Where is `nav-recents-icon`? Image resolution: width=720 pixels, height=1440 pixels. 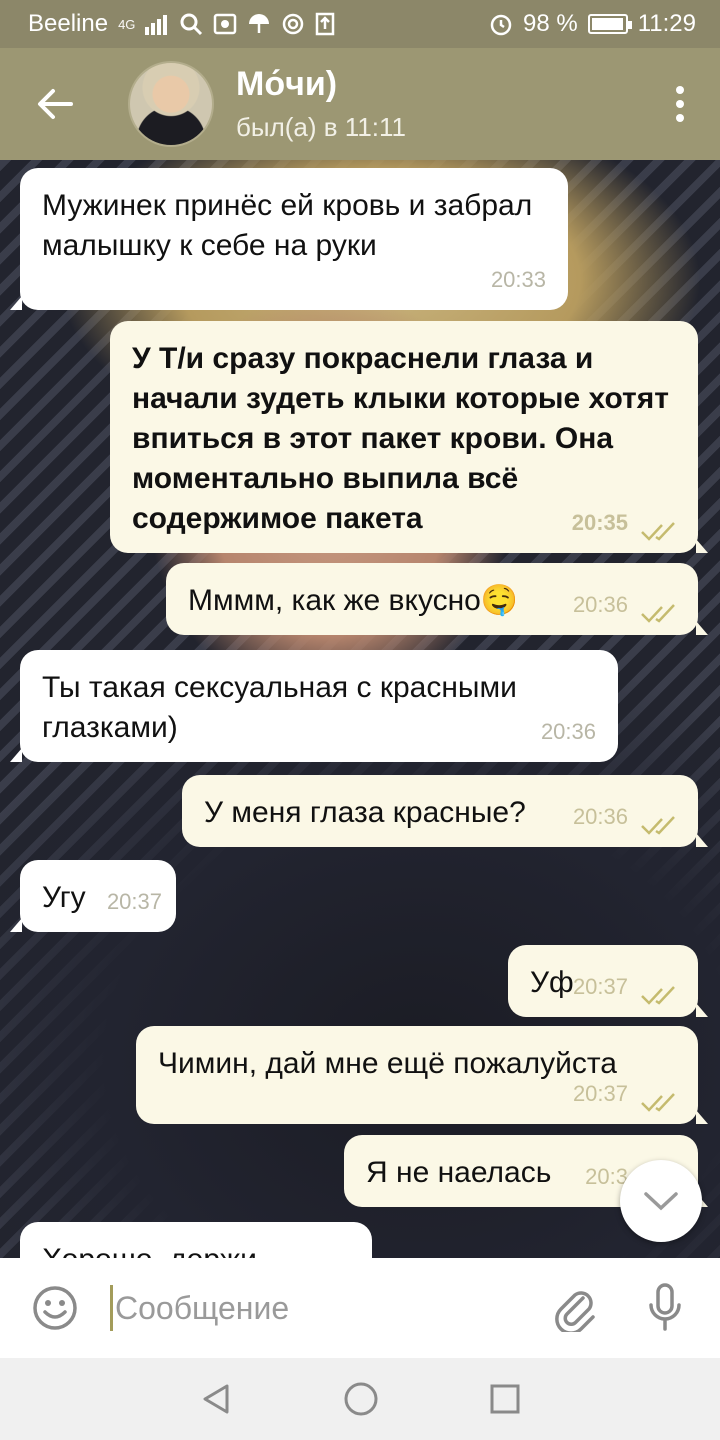
nav-recents-icon is located at coordinates (505, 1399).